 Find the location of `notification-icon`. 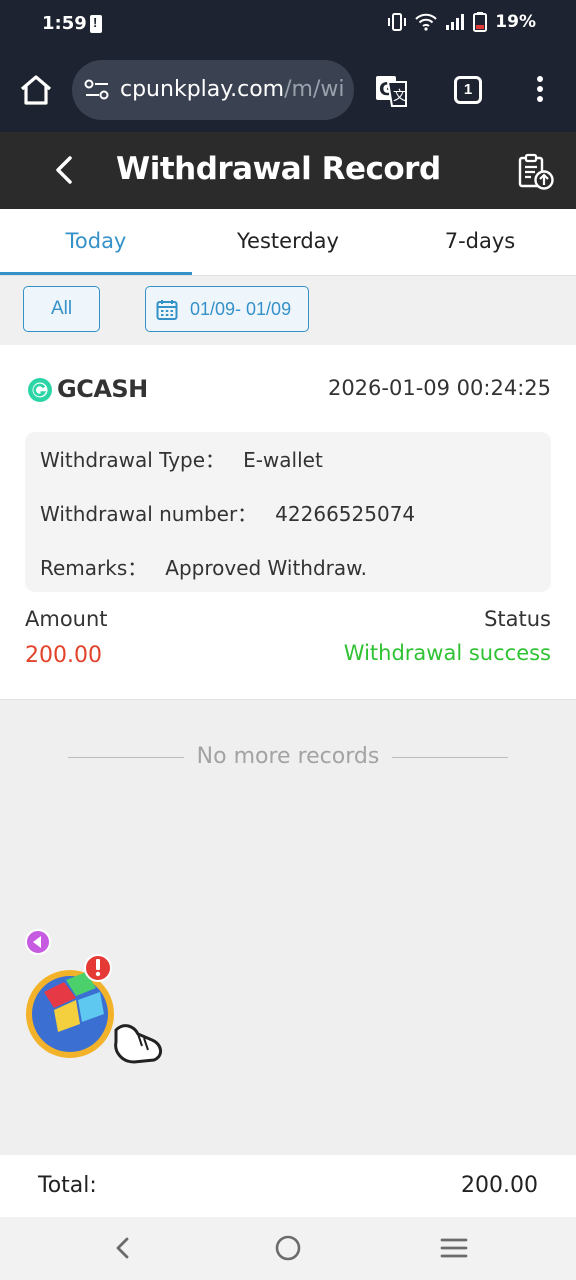

notification-icon is located at coordinates (96, 24).